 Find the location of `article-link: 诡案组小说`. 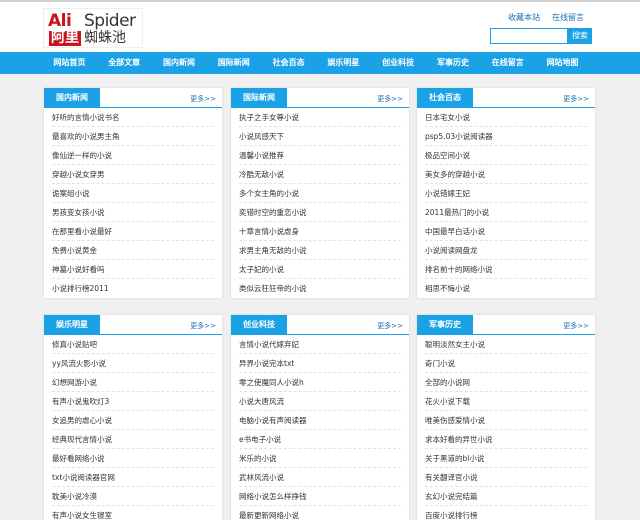

article-link: 诡案组小说 is located at coordinates (133, 193).